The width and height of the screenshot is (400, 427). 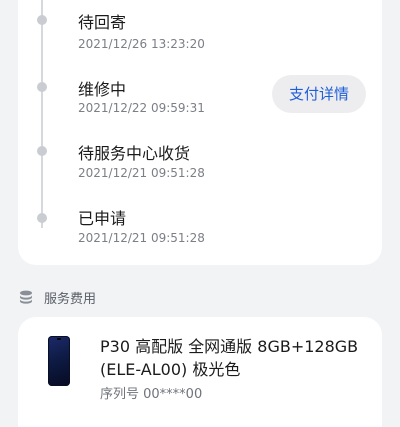 I want to click on section-title: 服务费用, so click(x=70, y=299).